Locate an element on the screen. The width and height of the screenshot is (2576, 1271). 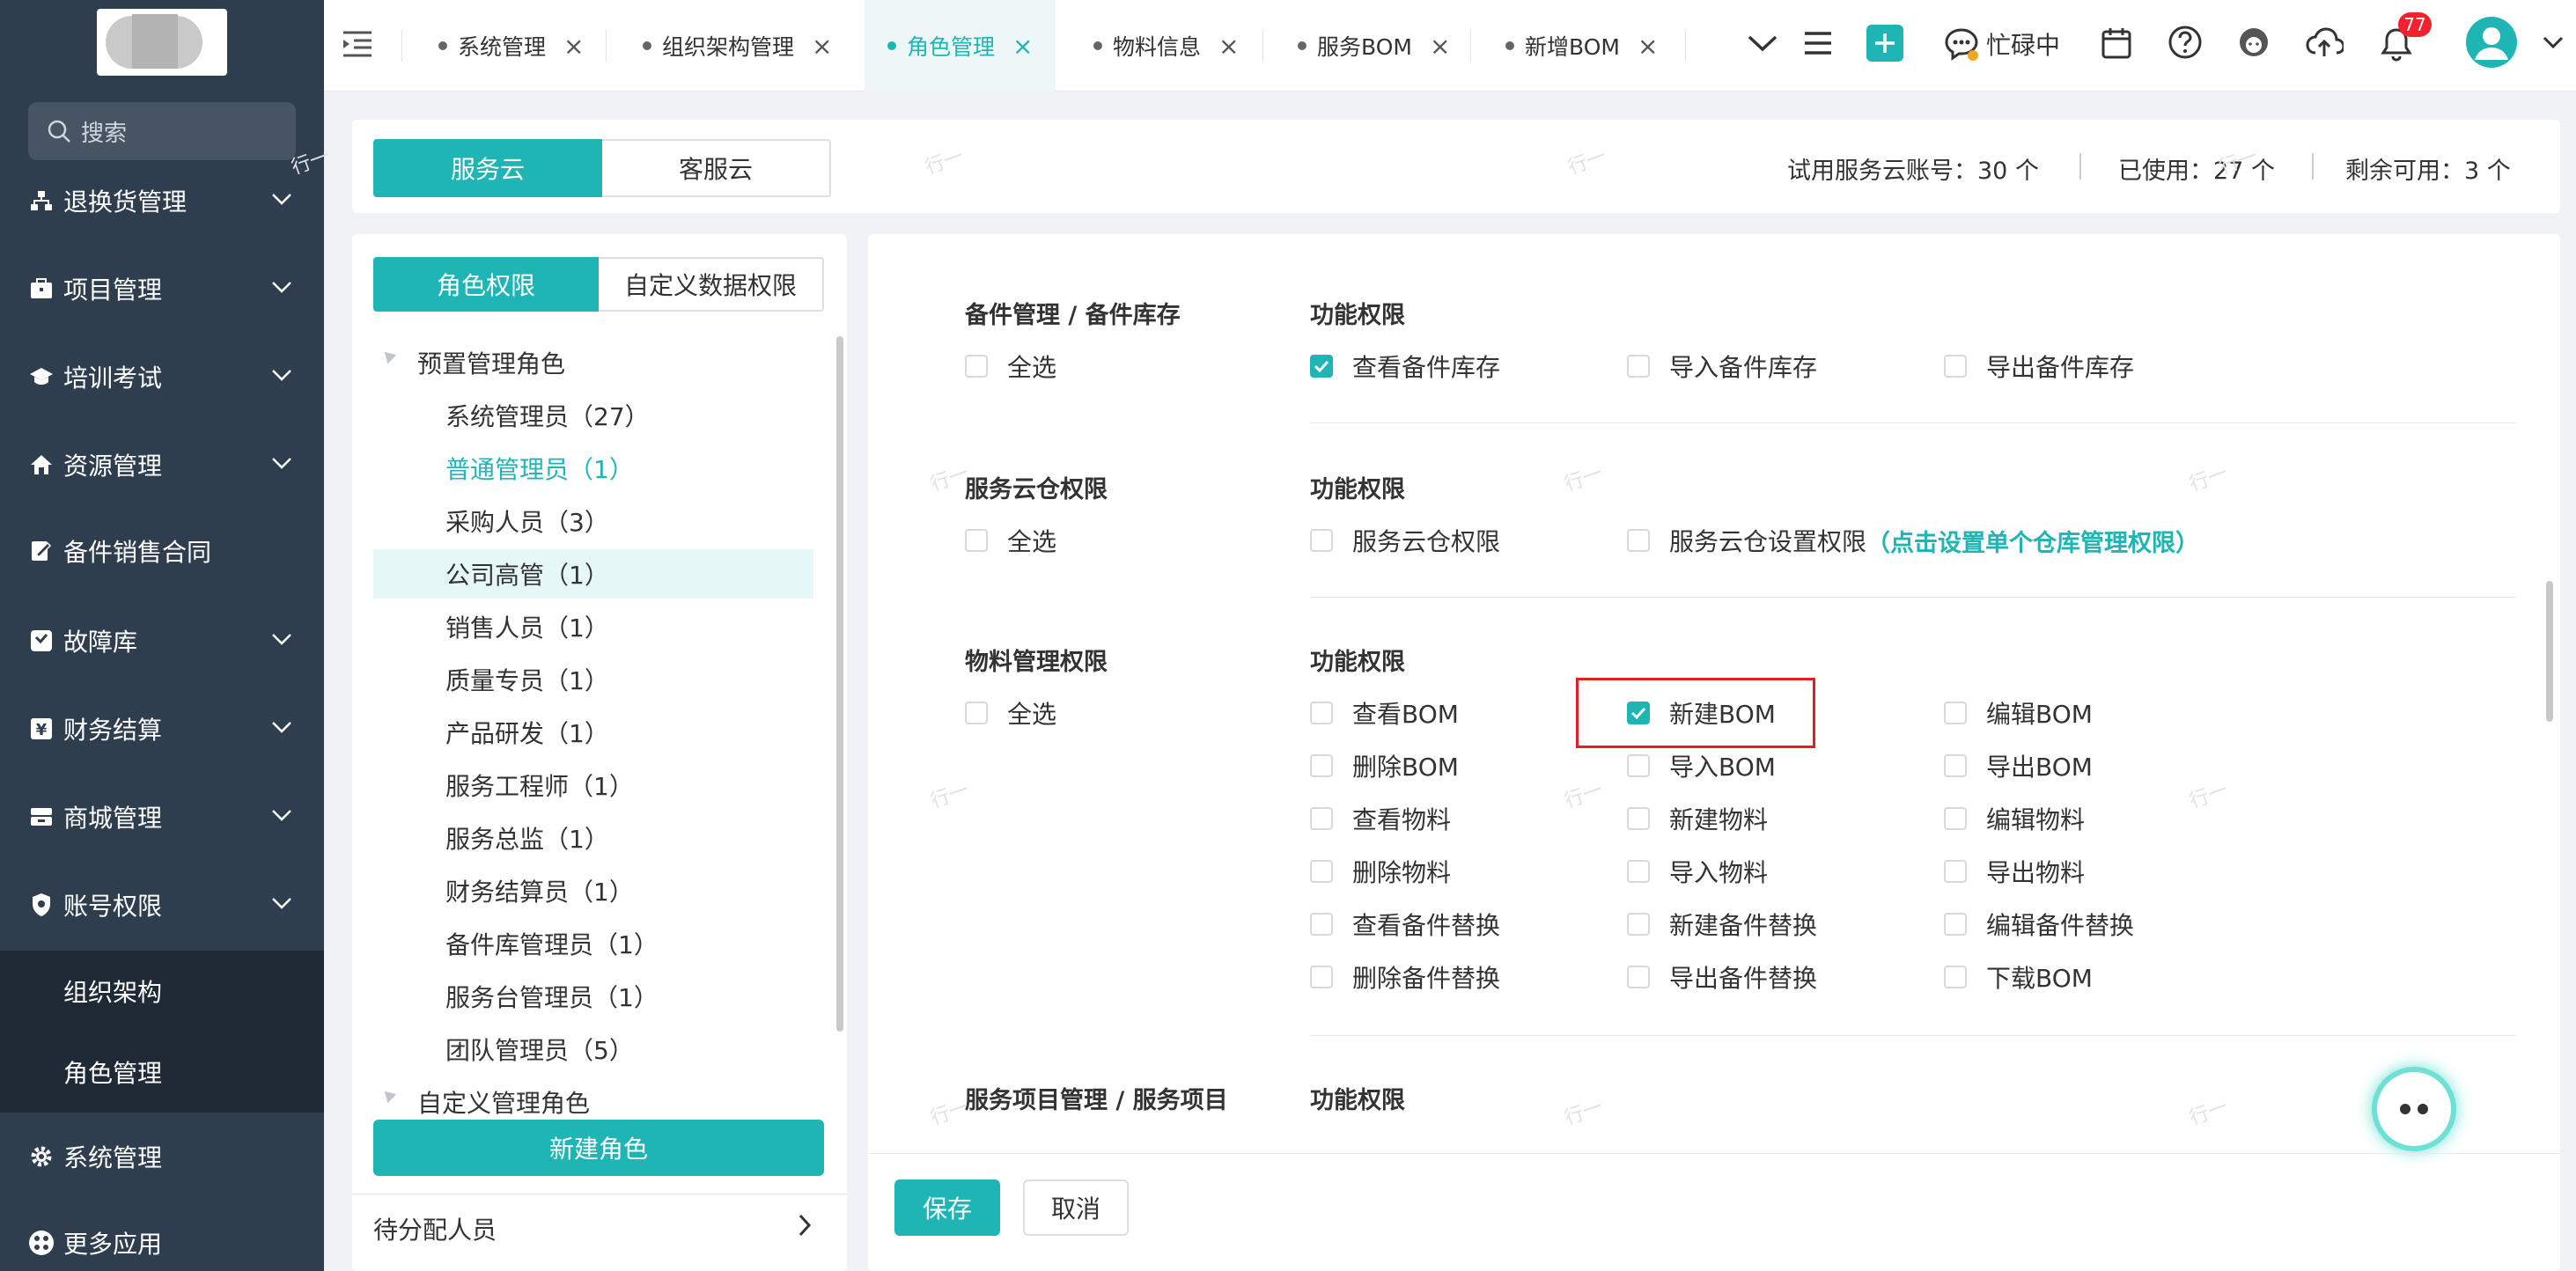
sidebar-item-finance: ¥ 财务结算 is located at coordinates (162, 729).